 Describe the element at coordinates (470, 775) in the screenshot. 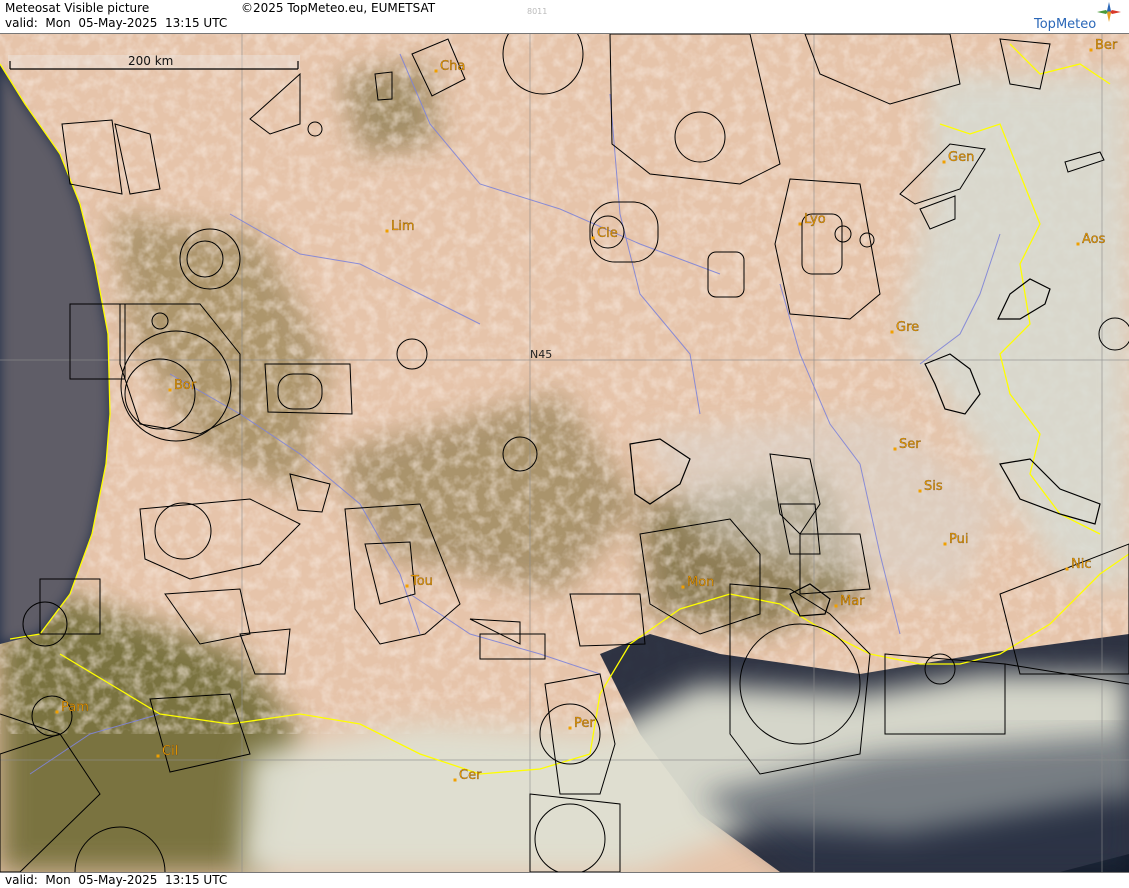

I see `city-label-cer: Cer` at that location.